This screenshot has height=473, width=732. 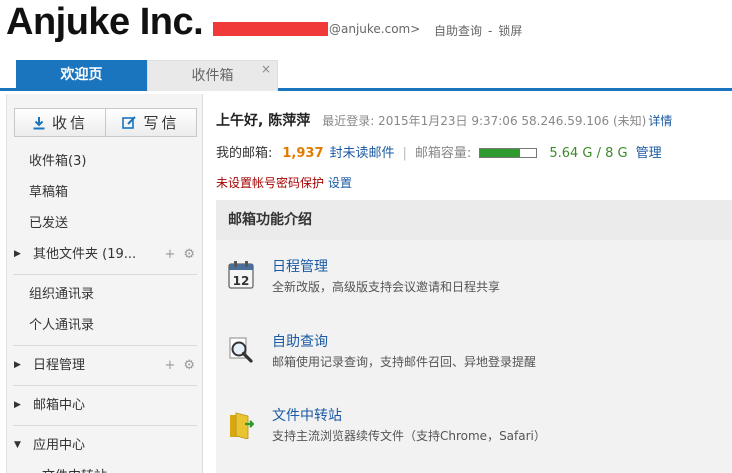 What do you see at coordinates (59, 445) in the screenshot?
I see `app-center-label: 应用中心` at bounding box center [59, 445].